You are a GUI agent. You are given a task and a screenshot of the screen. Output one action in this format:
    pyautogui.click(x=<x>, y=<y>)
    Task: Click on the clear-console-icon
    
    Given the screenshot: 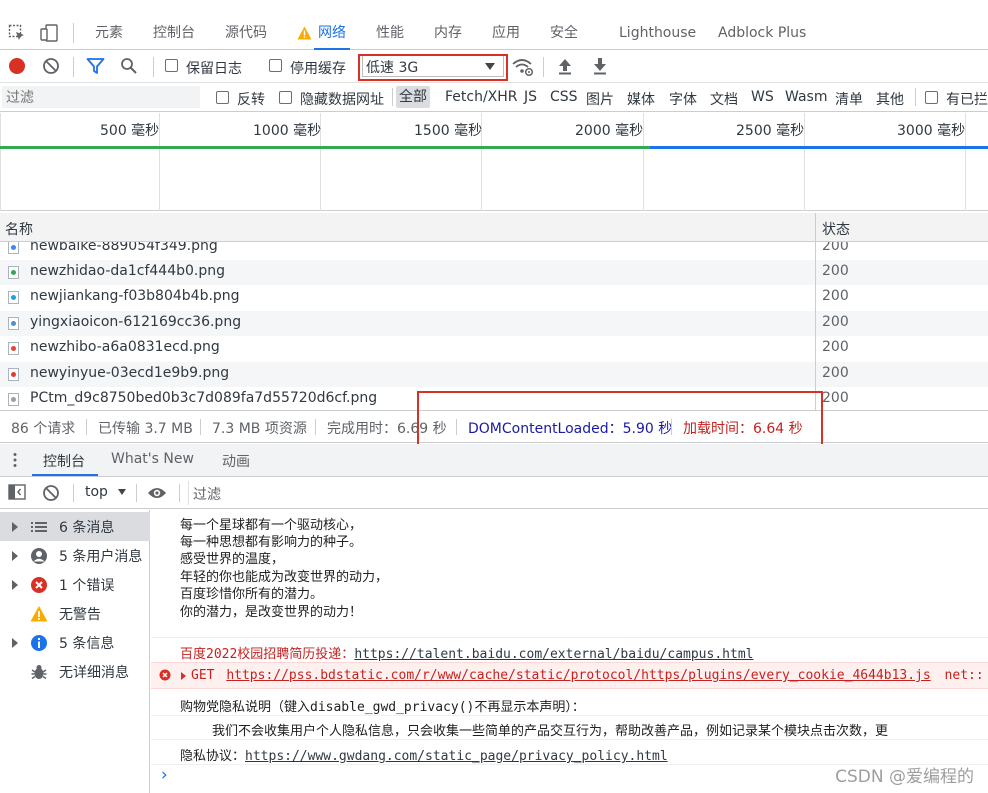 What is the action you would take?
    pyautogui.click(x=51, y=493)
    